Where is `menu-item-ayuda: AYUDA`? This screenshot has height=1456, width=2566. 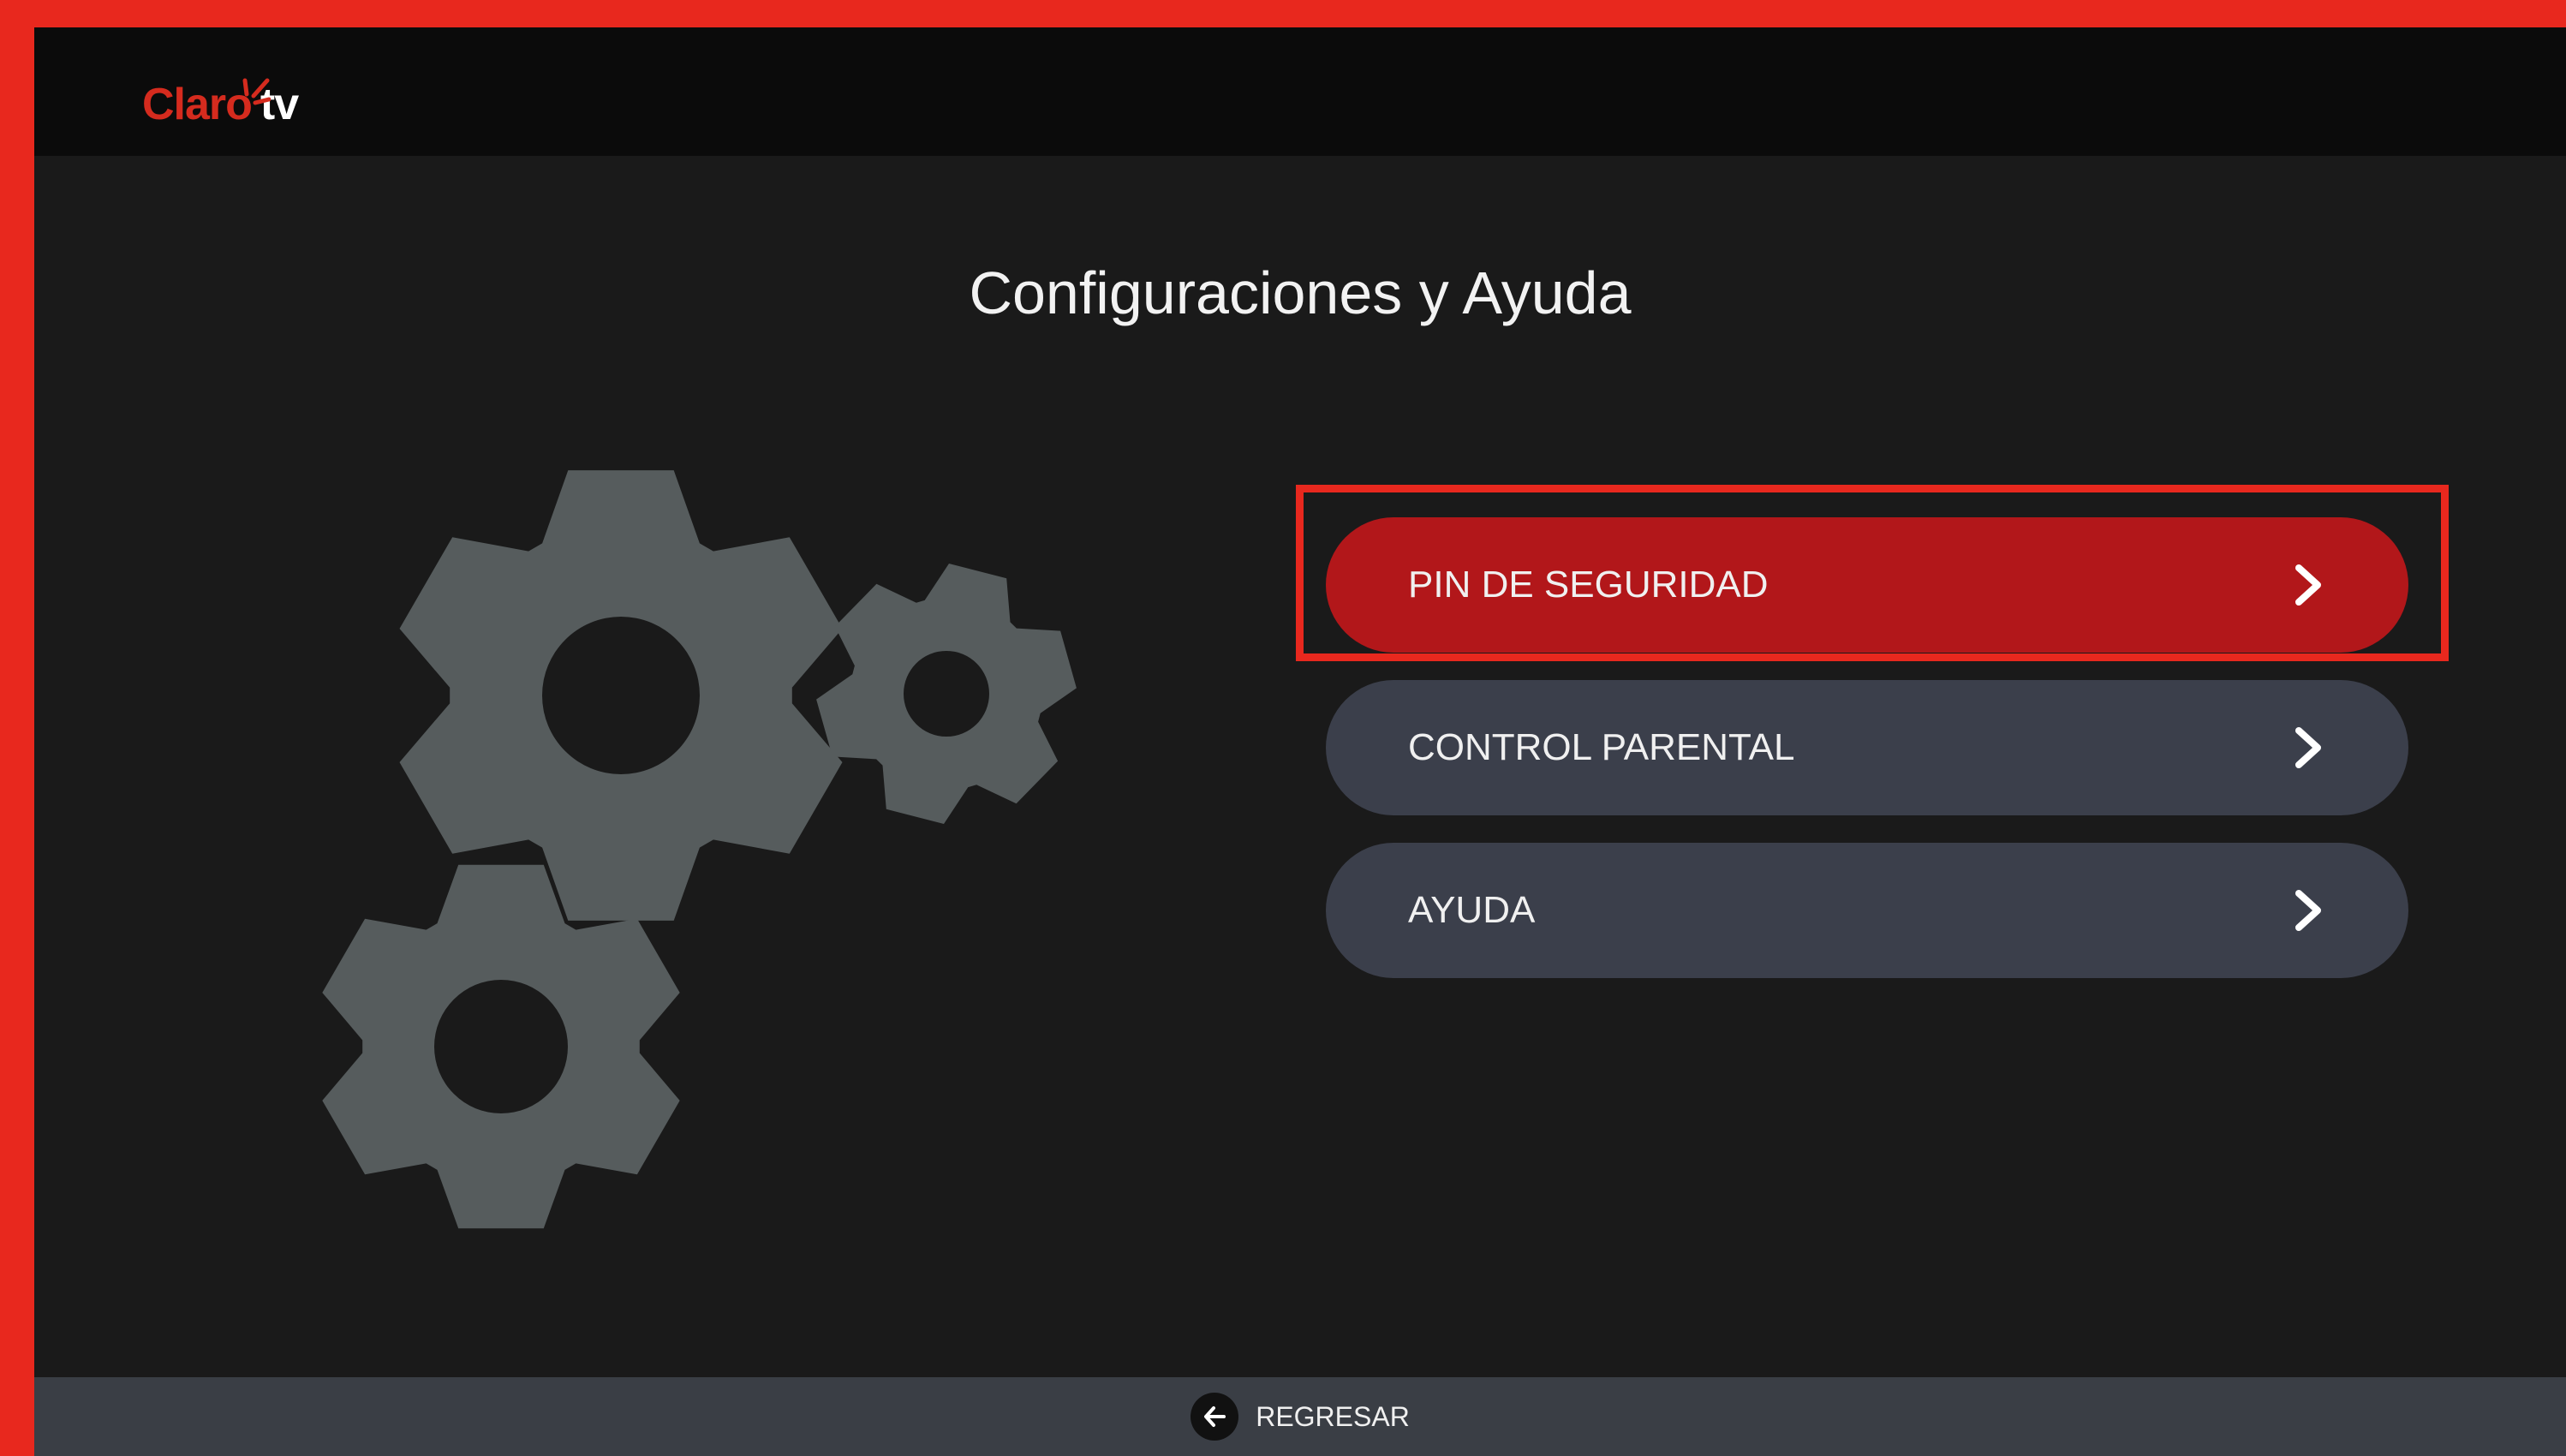 menu-item-ayuda: AYUDA is located at coordinates (1867, 911).